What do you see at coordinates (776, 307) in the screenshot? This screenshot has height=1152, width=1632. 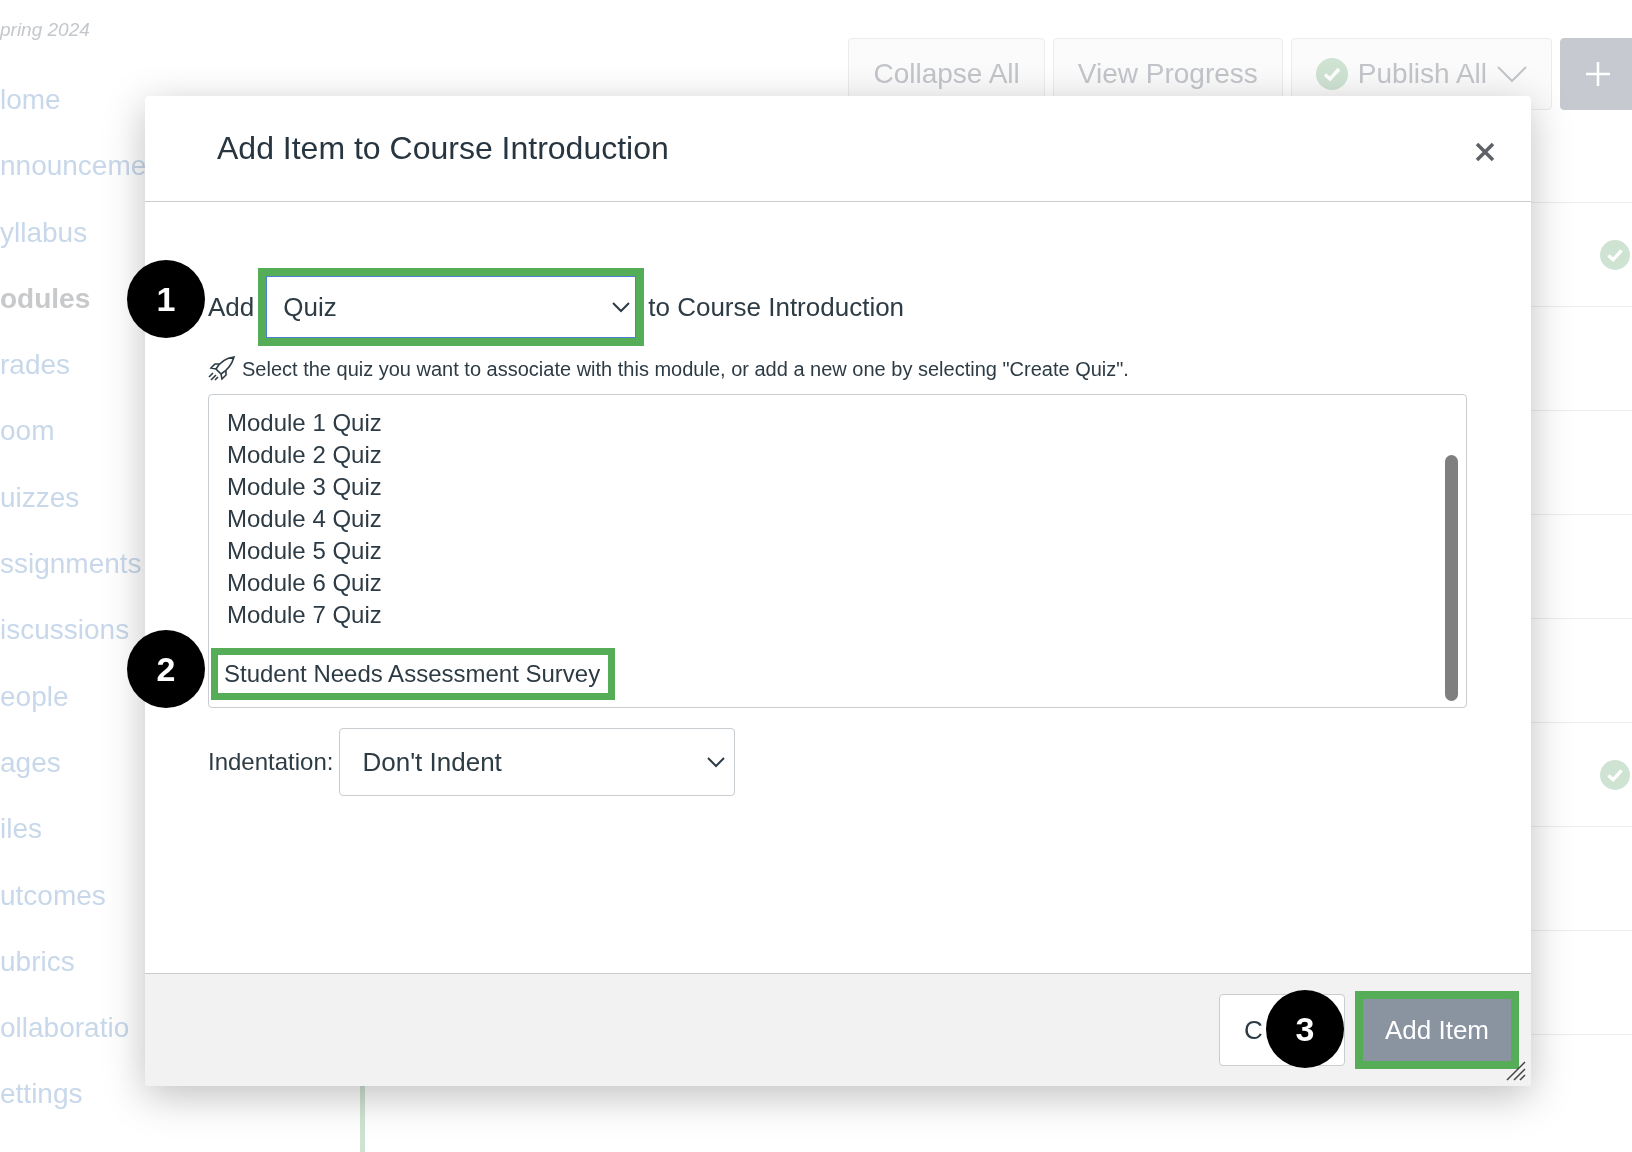 I see `target-label: to Course Introduction` at bounding box center [776, 307].